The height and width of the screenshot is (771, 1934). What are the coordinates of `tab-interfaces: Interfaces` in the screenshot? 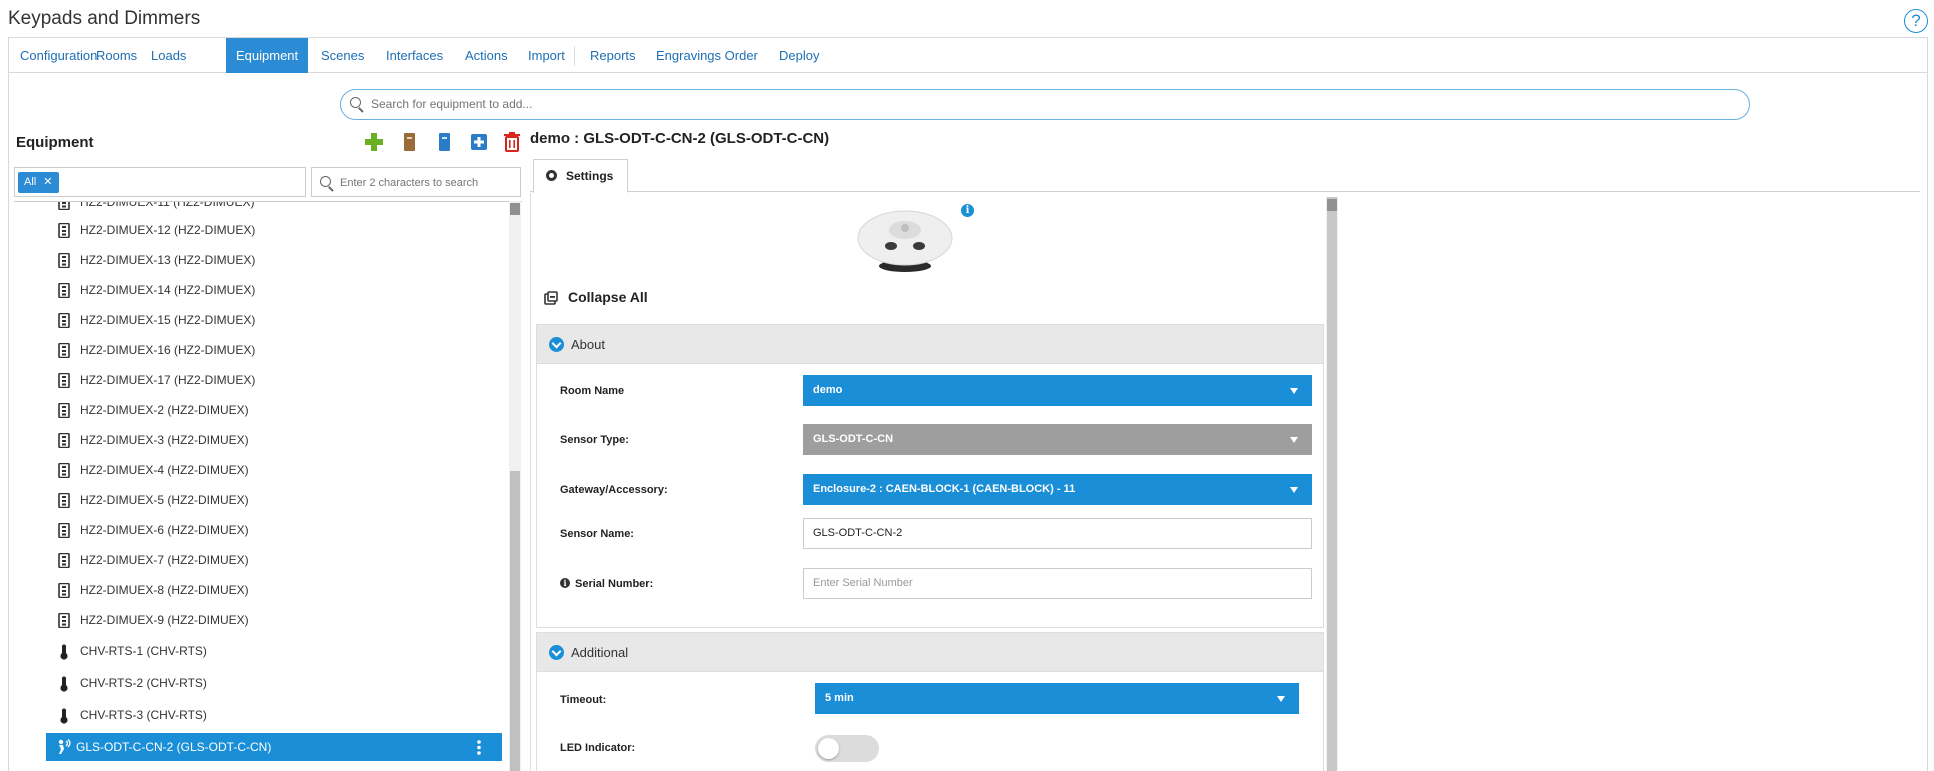 It's located at (414, 55).